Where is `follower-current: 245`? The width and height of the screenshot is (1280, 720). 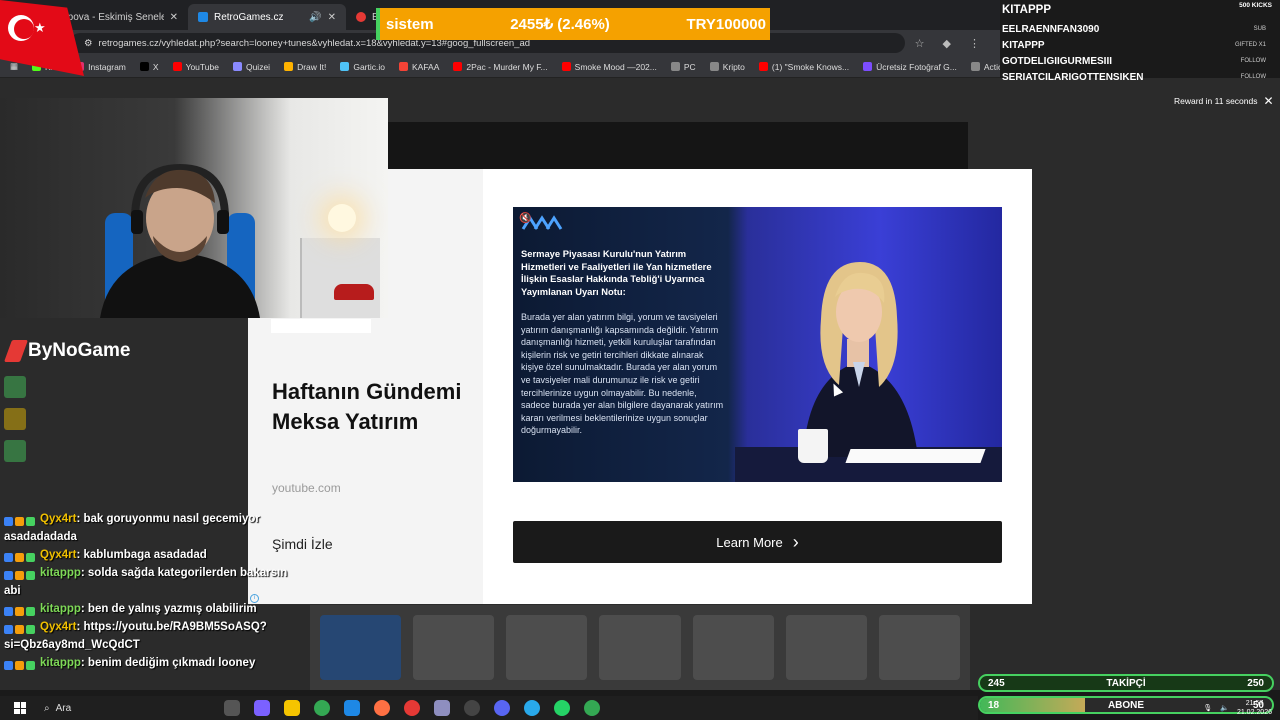
follower-current: 245 is located at coordinates (996, 683).